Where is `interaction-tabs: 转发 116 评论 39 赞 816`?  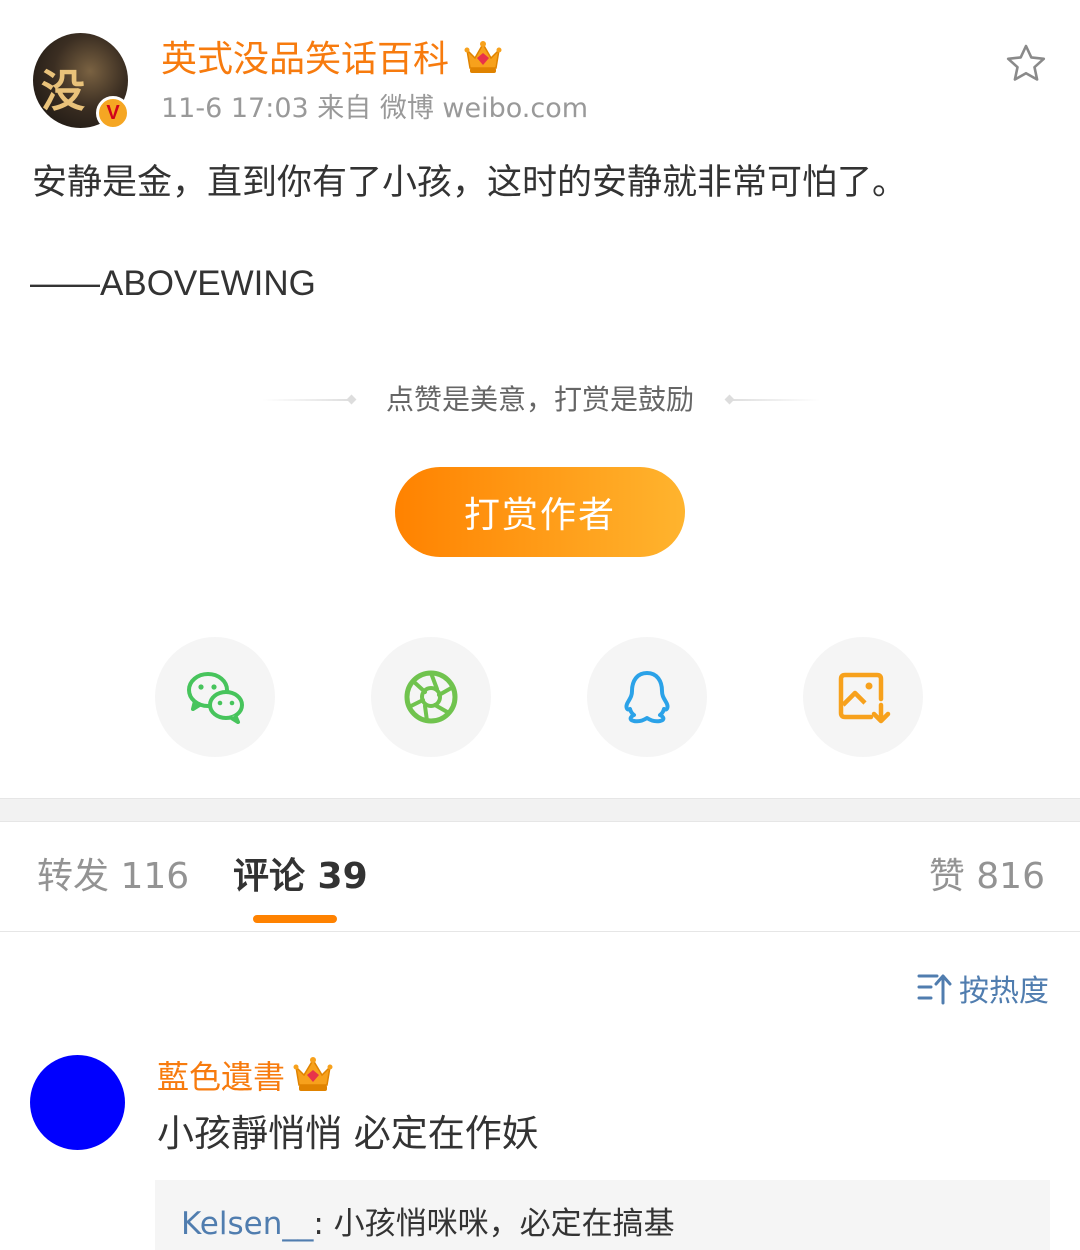
interaction-tabs: 转发 116 评论 39 赞 816 is located at coordinates (540, 877).